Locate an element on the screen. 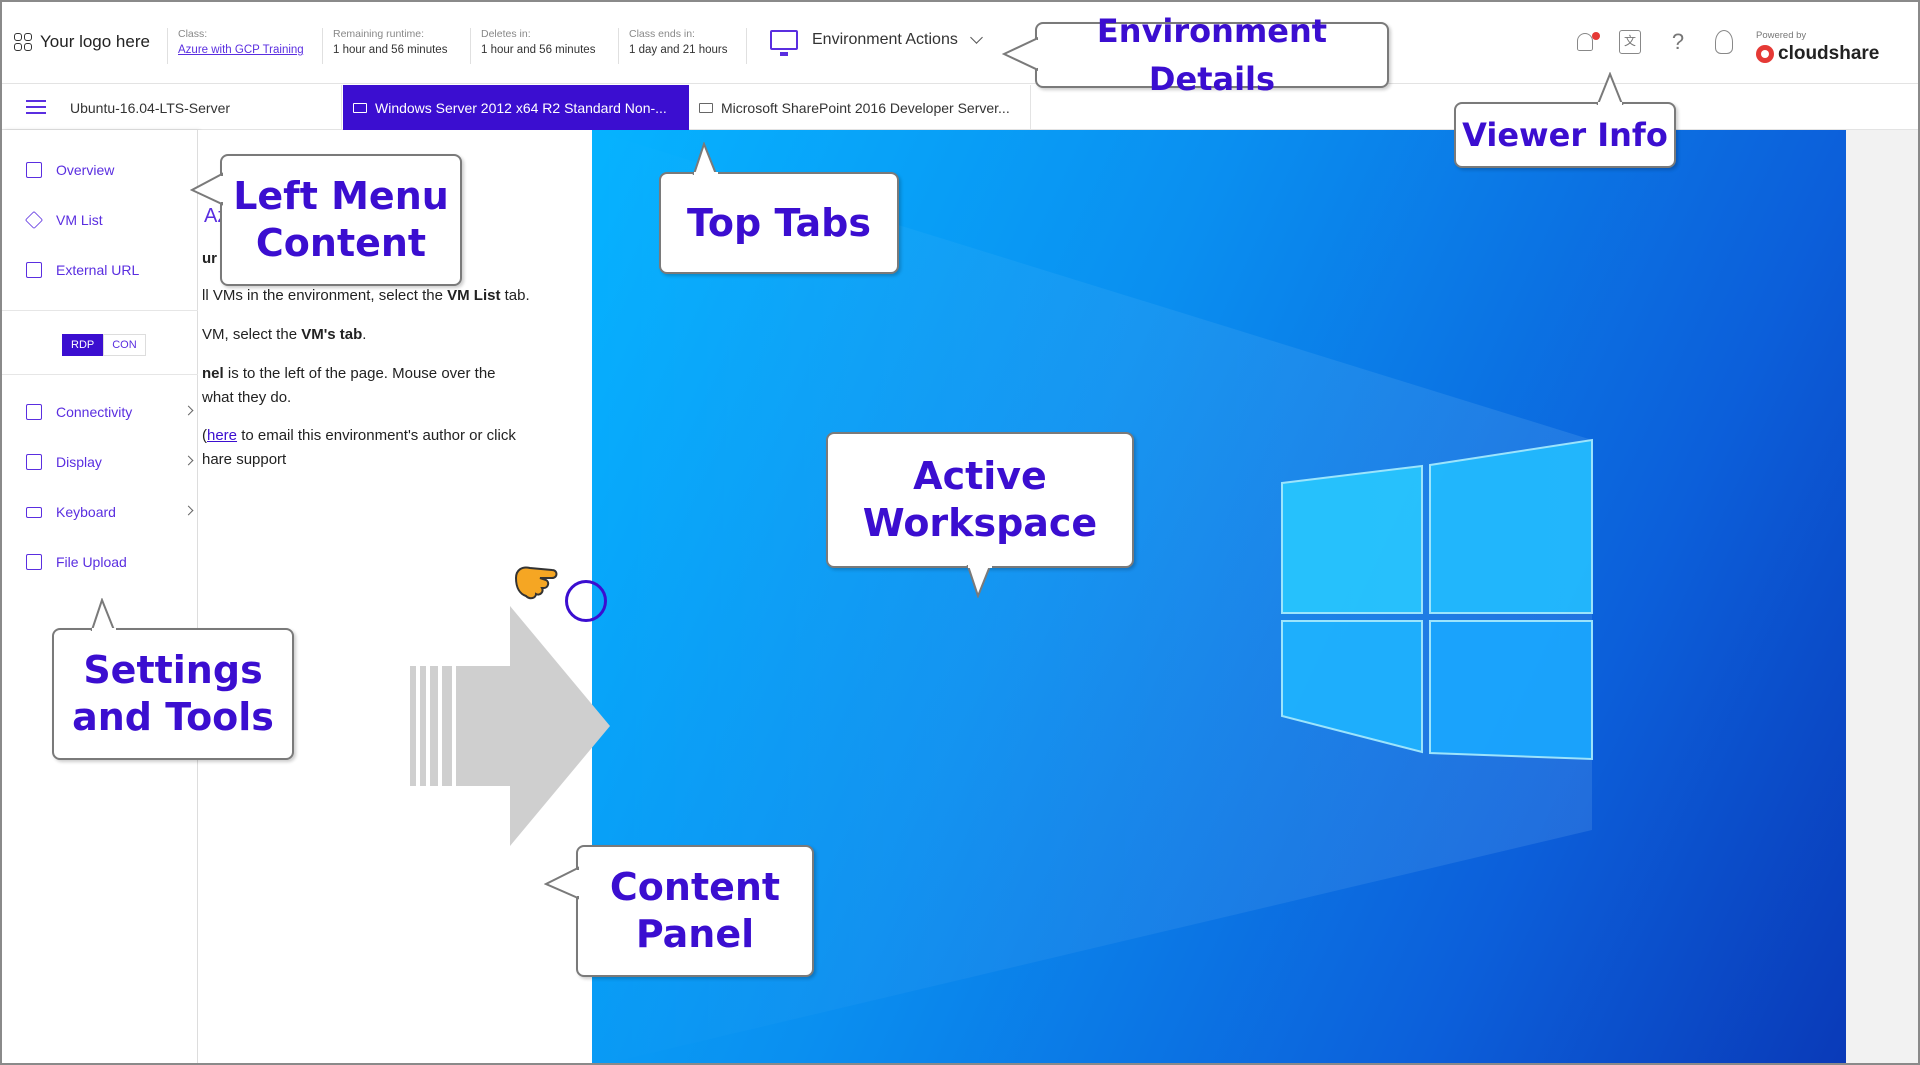 This screenshot has width=1920, height=1065. header-divider is located at coordinates (746, 46).